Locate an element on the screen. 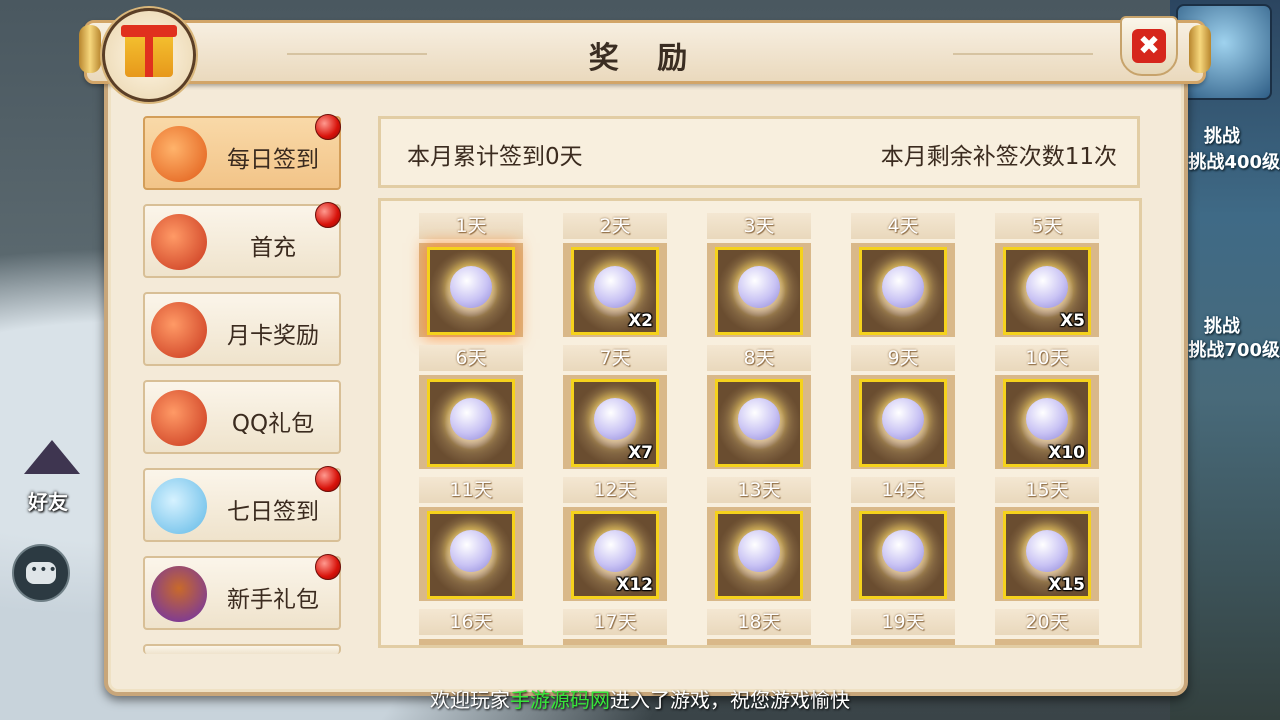  reward-cell: 16天 is located at coordinates (471, 627).